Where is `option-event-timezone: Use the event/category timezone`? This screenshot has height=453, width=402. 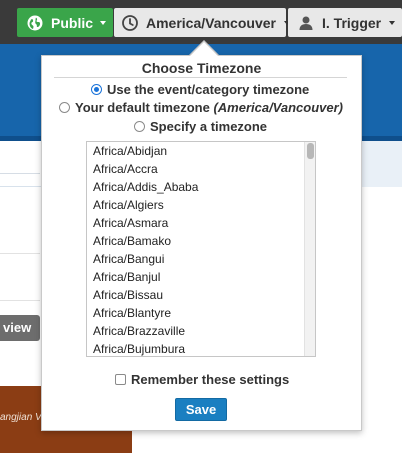 option-event-timezone: Use the event/category timezone is located at coordinates (200, 89).